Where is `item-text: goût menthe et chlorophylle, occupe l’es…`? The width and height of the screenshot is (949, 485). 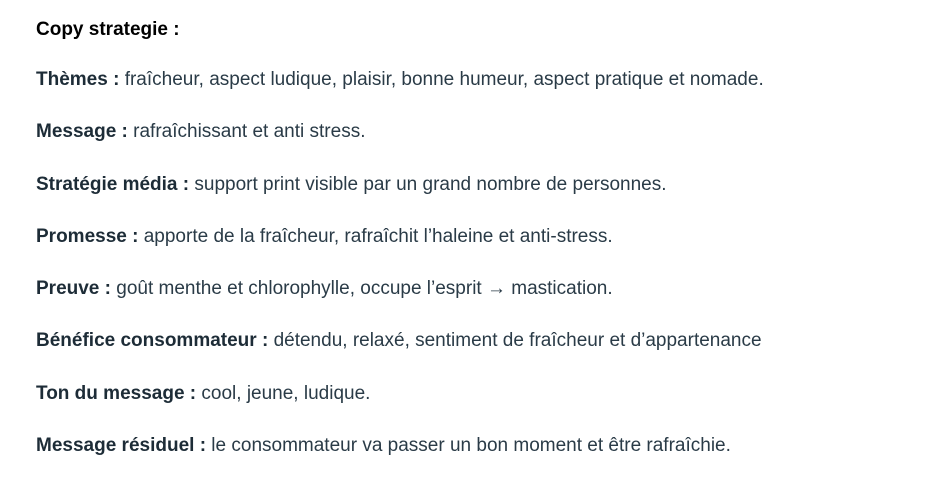 item-text: goût menthe et chlorophylle, occupe l’es… is located at coordinates (361, 289).